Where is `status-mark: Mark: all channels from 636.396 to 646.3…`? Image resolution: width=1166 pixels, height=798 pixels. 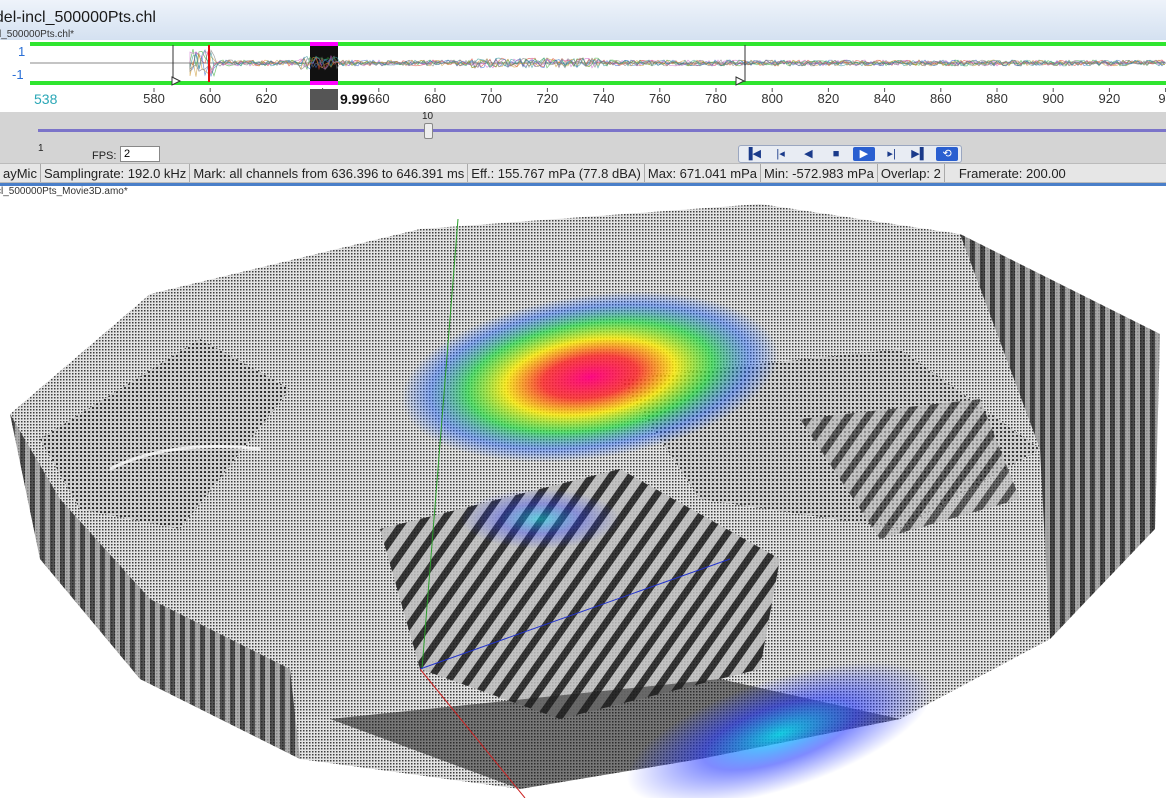
status-mark: Mark: all channels from 636.396 to 646.3… is located at coordinates (329, 173).